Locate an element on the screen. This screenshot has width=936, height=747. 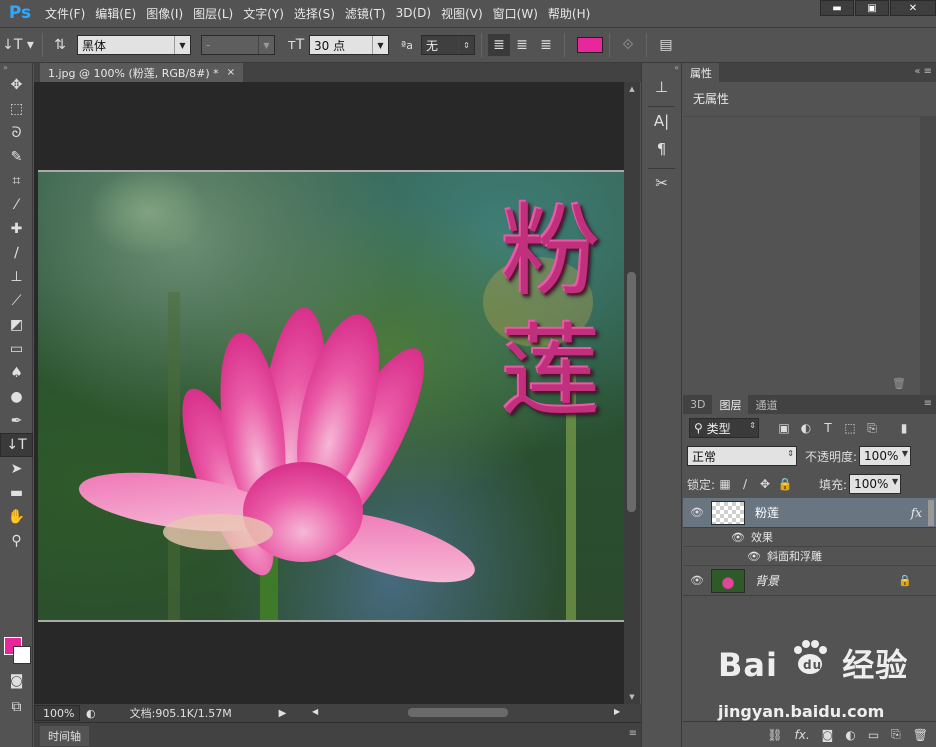
minimize-button: ▬ is located at coordinates (837, 8).